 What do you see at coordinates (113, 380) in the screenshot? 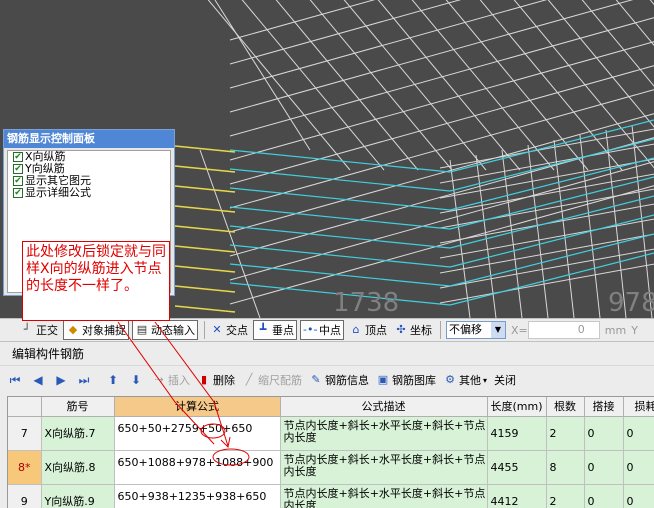
I see `move-up-icon: ⬆` at bounding box center [113, 380].